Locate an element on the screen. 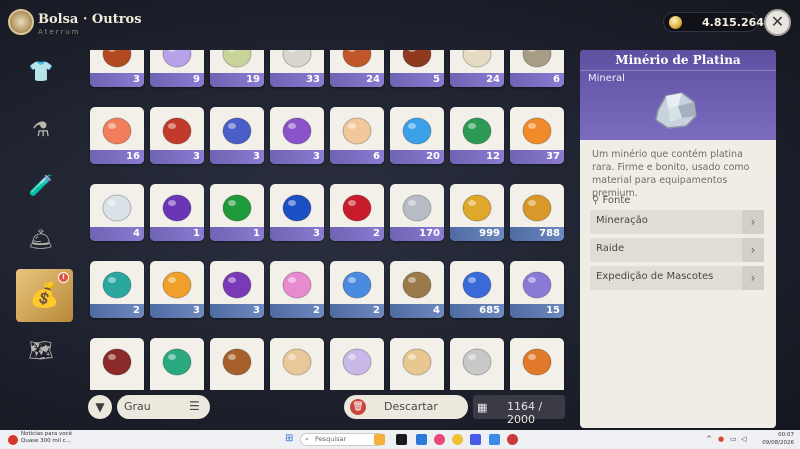 The height and width of the screenshot is (449, 800). item-quantity: 9 is located at coordinates (177, 80).